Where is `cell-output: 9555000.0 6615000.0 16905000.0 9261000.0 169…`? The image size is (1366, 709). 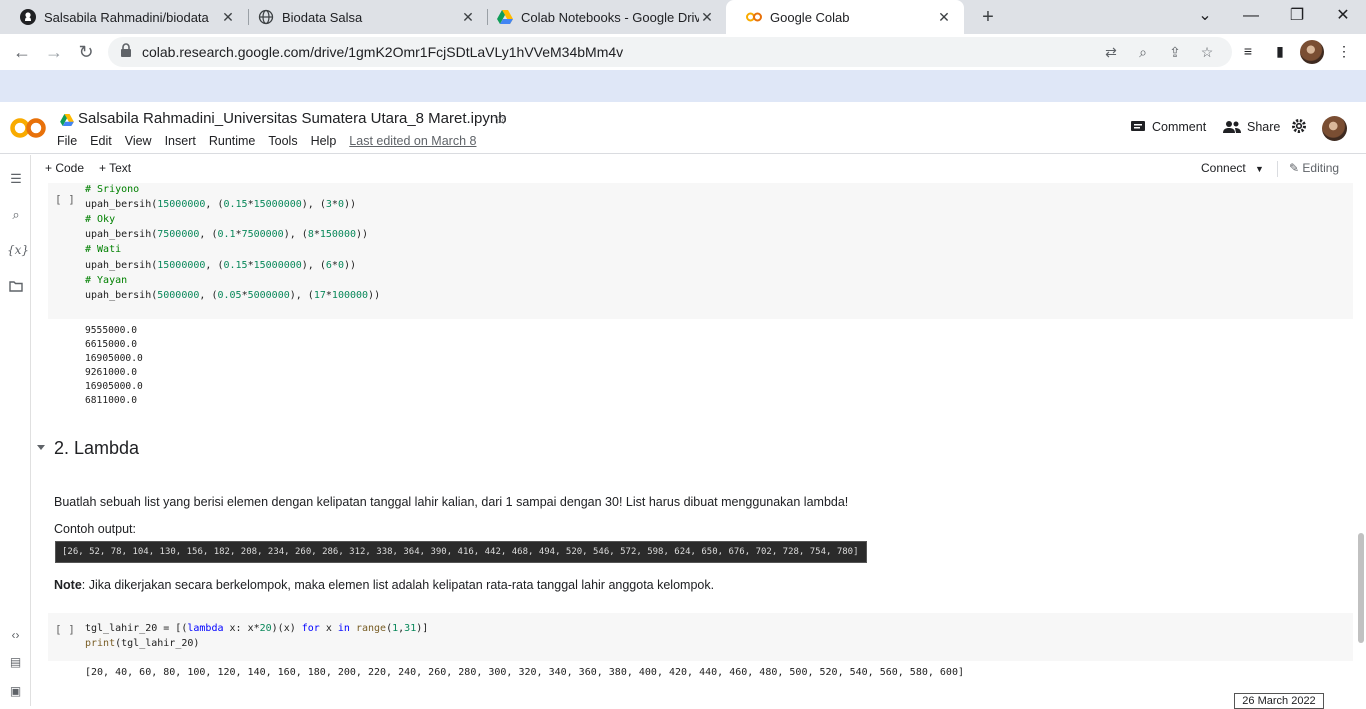 cell-output: 9555000.0 6615000.0 16905000.0 9261000.0 169… is located at coordinates (114, 366).